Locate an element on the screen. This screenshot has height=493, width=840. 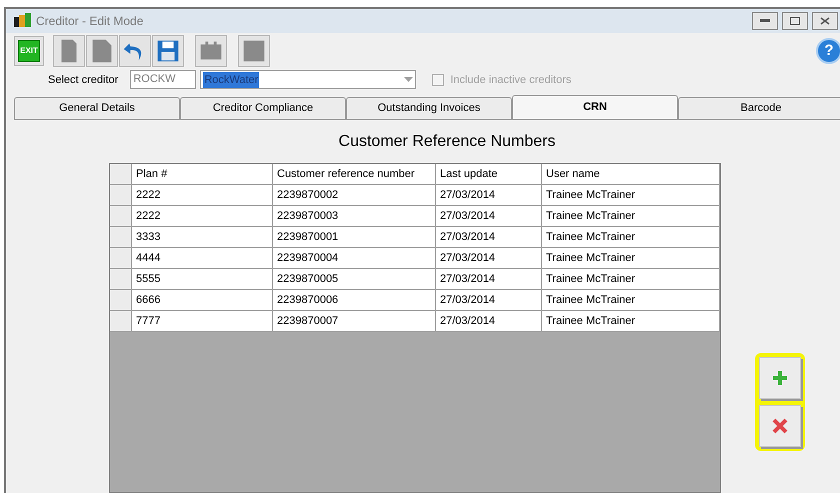
minimize-icon is located at coordinates (765, 21).